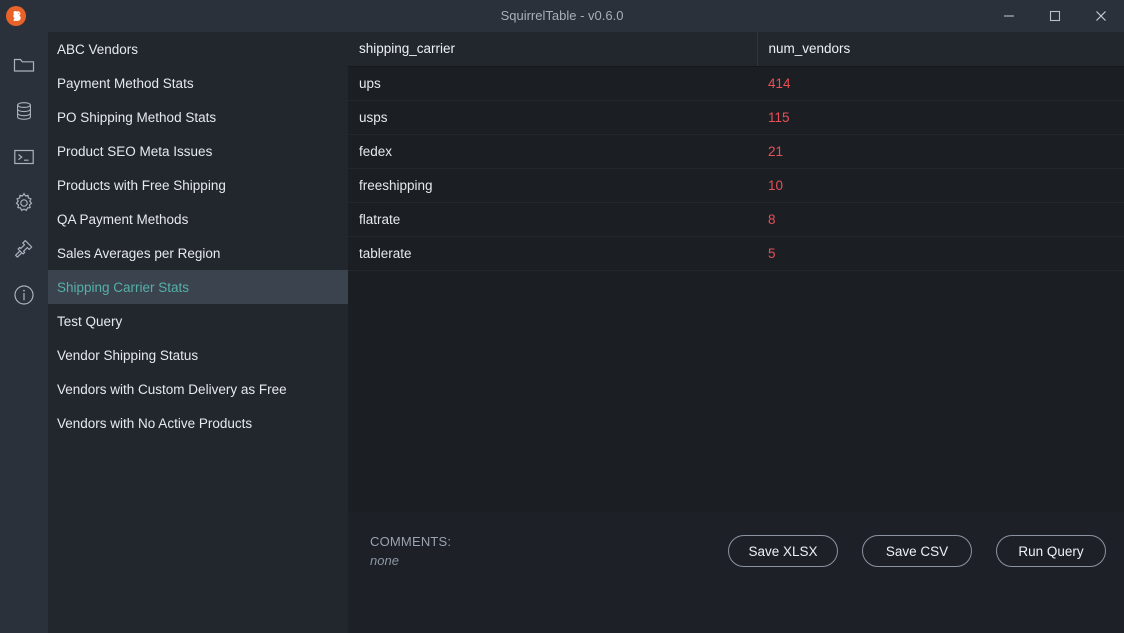 Image resolution: width=1124 pixels, height=633 pixels. Describe the element at coordinates (940, 83) in the screenshot. I see `cell-num-vendors: 414` at that location.